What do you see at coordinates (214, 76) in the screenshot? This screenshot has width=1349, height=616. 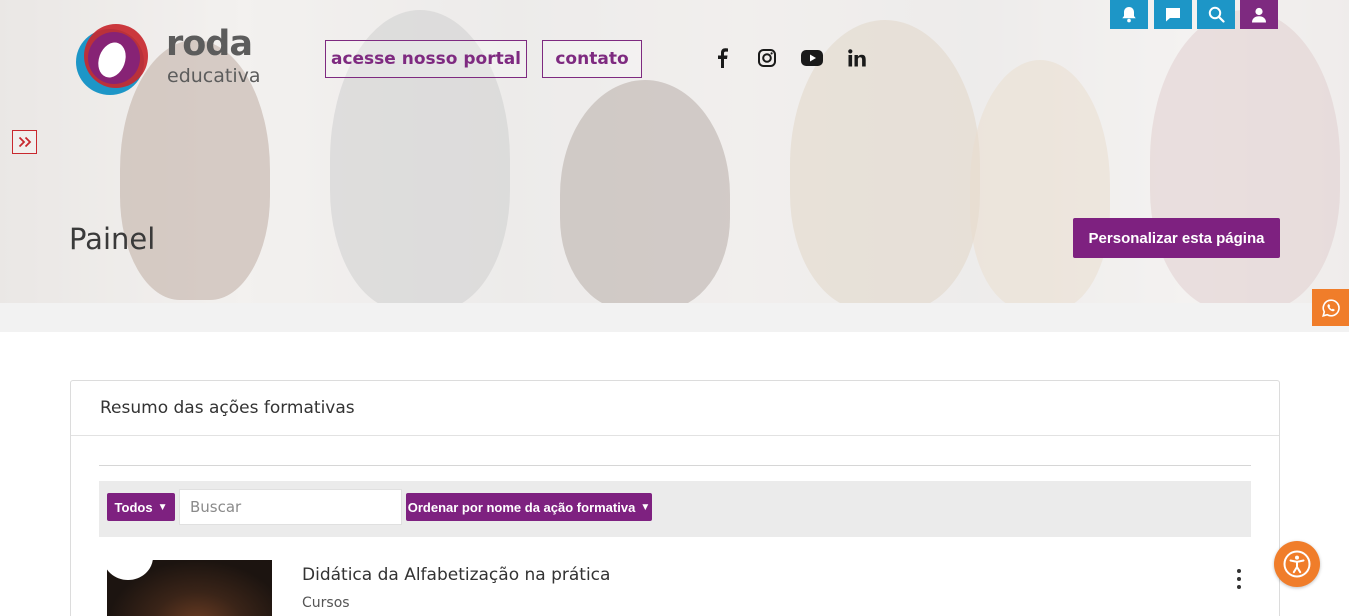 I see `logo-sub: educativa` at bounding box center [214, 76].